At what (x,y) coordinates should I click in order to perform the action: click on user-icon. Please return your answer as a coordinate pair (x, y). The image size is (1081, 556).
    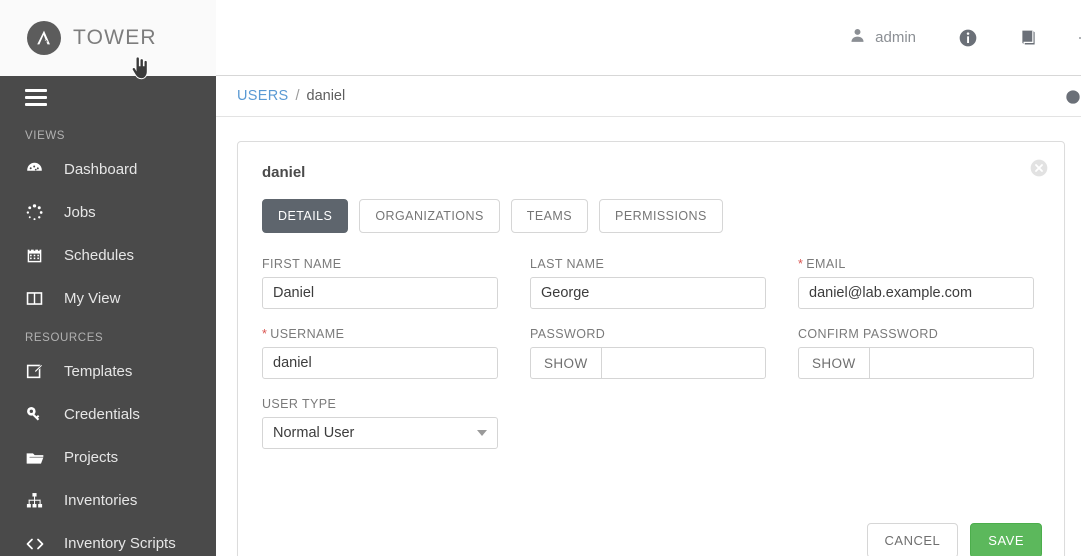
    Looking at the image, I should click on (857, 38).